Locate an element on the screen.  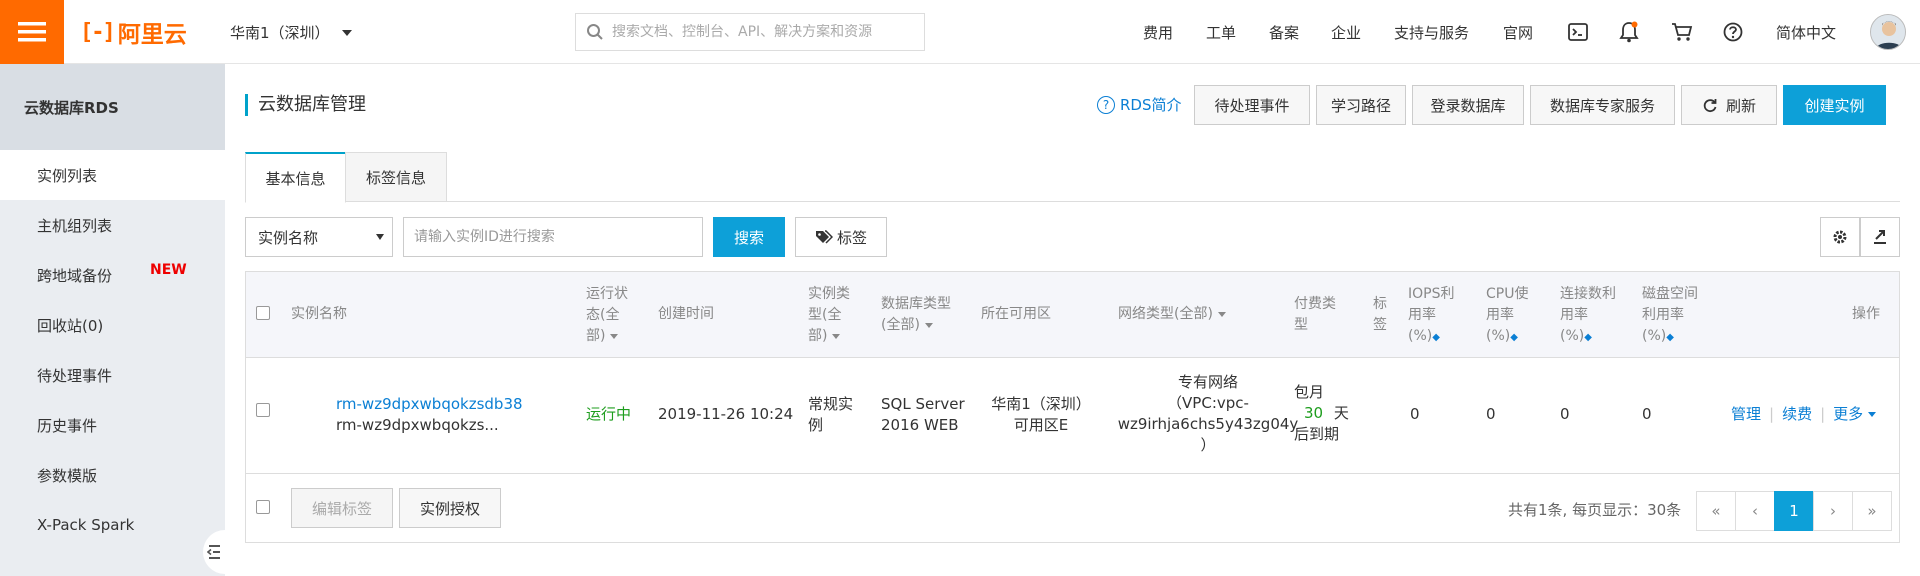
user-avatar is located at coordinates (1888, 32).